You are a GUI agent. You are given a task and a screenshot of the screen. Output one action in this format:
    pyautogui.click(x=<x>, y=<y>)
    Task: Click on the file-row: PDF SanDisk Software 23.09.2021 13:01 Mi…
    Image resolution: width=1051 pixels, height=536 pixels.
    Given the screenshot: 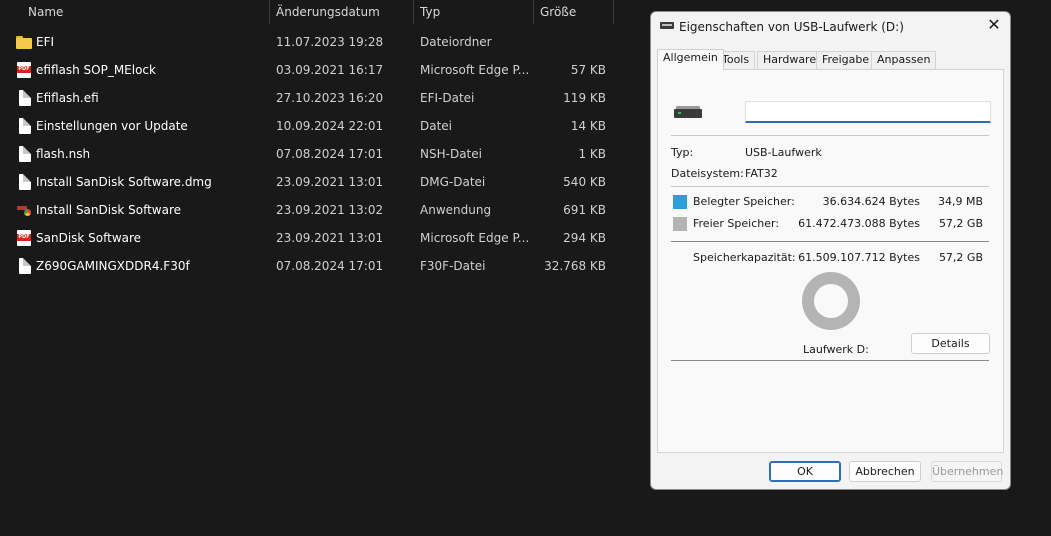 What is the action you would take?
    pyautogui.click(x=307, y=238)
    